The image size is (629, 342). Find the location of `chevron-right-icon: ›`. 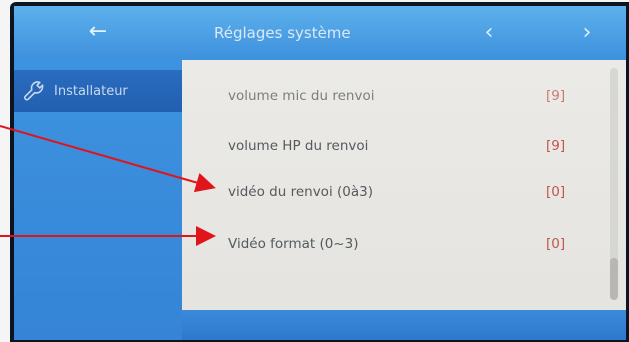

chevron-right-icon: › is located at coordinates (587, 32).